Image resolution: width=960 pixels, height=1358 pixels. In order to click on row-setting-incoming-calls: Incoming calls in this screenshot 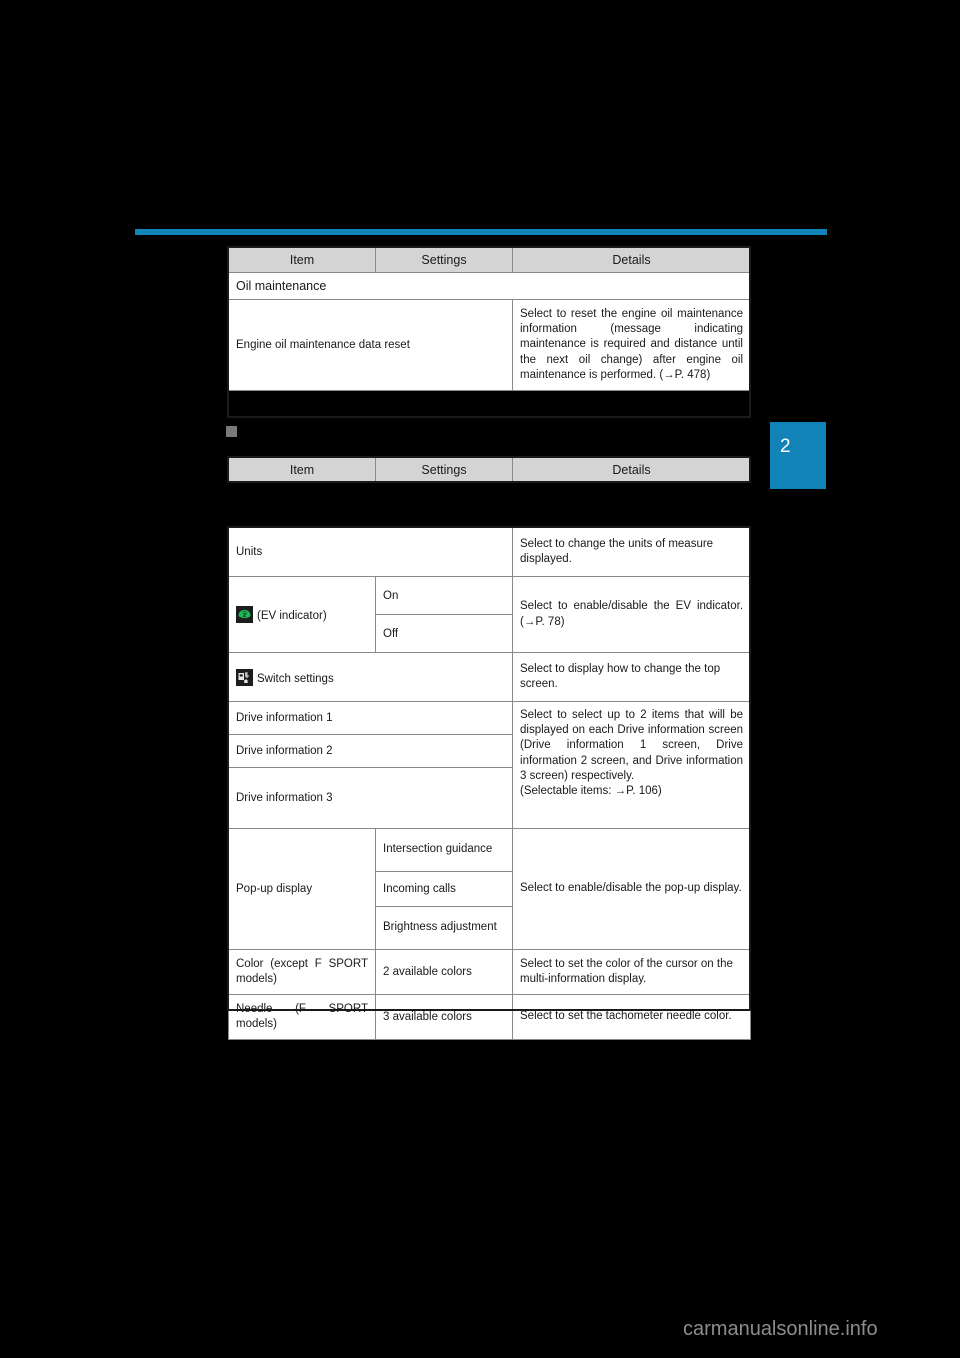, I will do `click(444, 889)`.